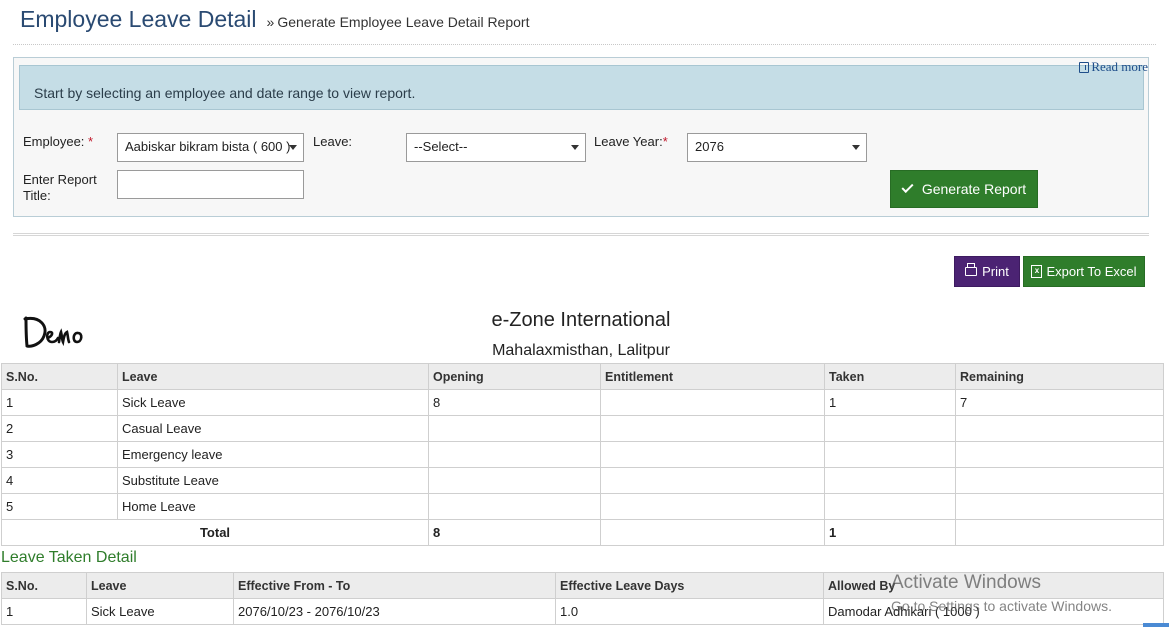 The width and height of the screenshot is (1169, 627). I want to click on activate-windows-watermark: Activate Windows, so click(966, 582).